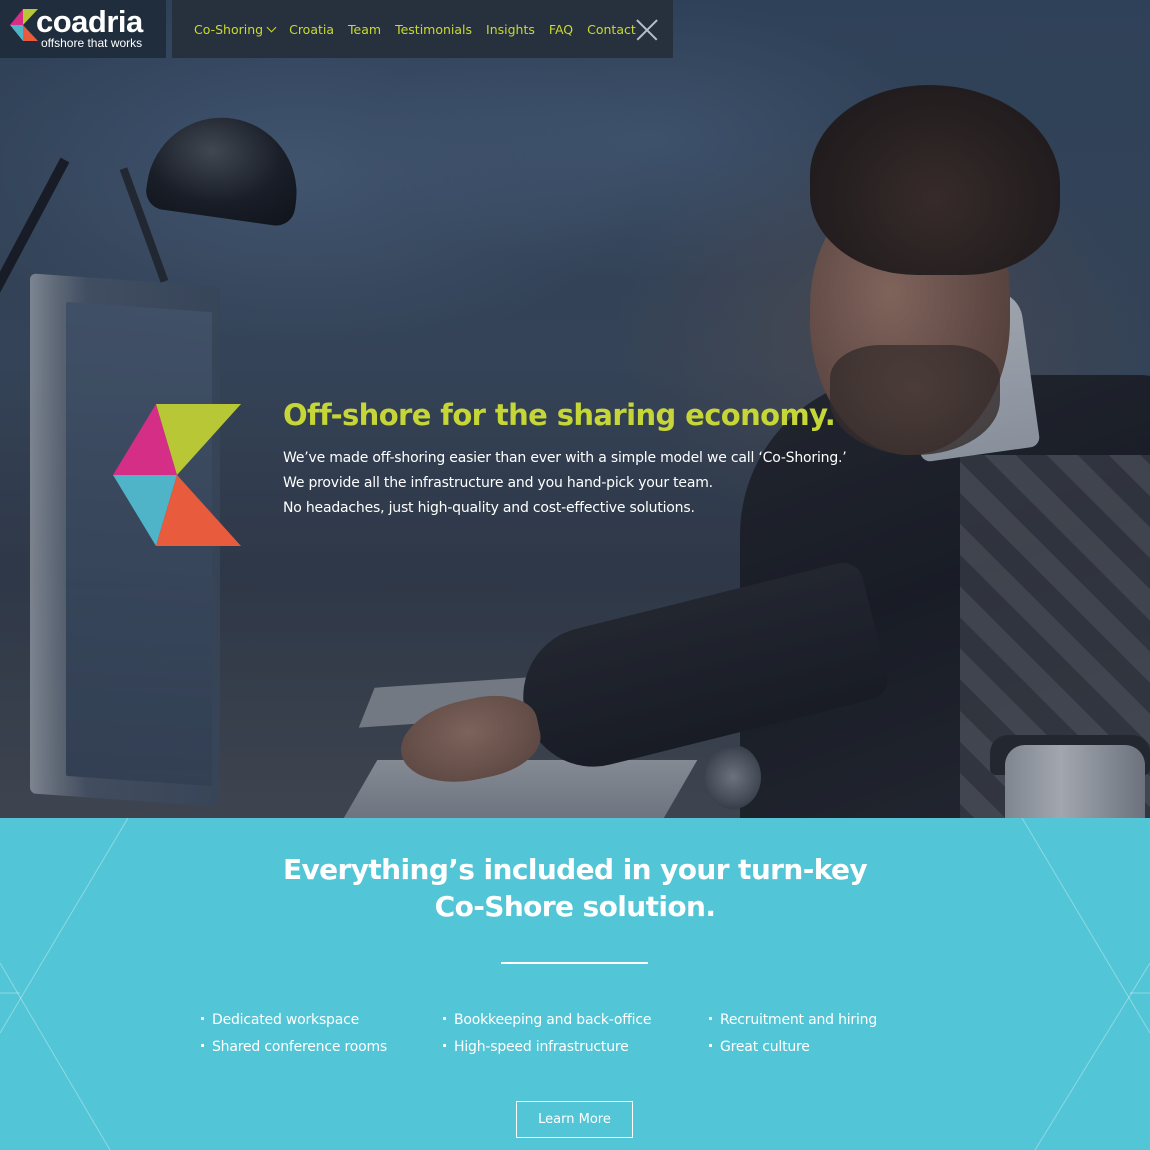 Image resolution: width=1150 pixels, height=1150 pixels. I want to click on features-title-line1: Everything’s included in your turn-key, so click(575, 869).